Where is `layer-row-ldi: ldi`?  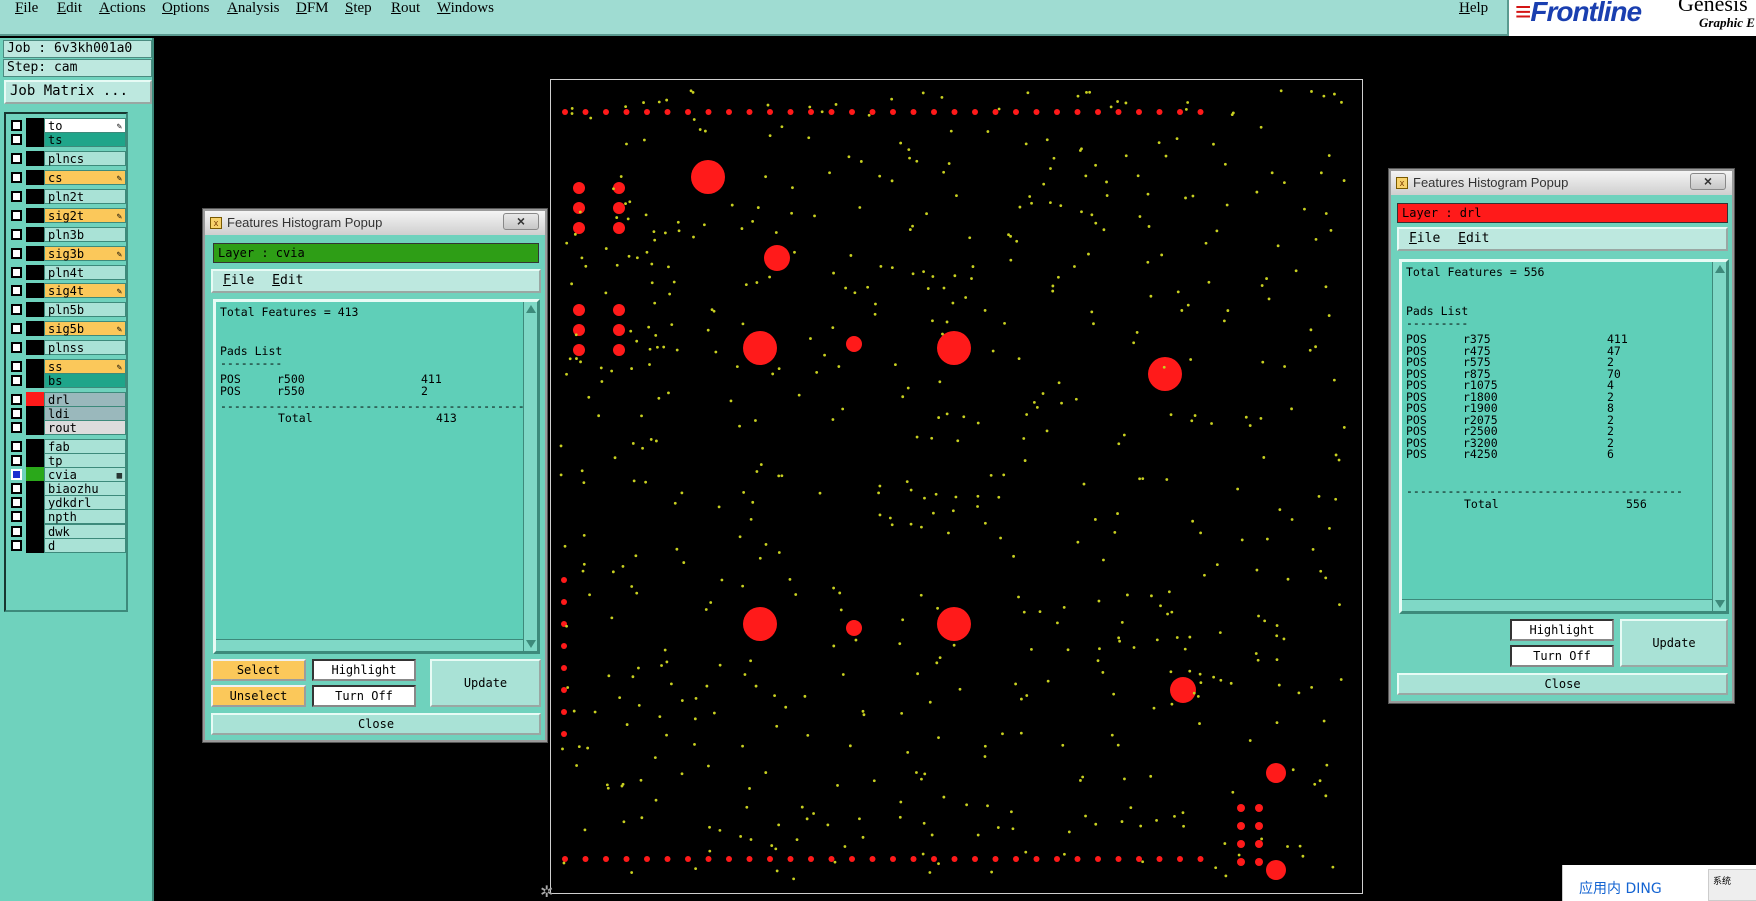 layer-row-ldi: ldi is located at coordinates (67, 413).